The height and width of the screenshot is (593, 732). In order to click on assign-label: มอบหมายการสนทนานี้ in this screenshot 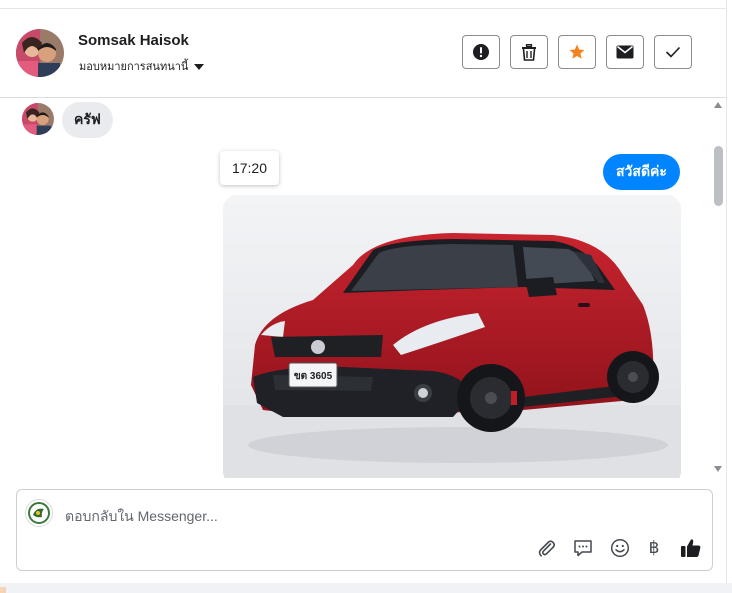, I will do `click(134, 67)`.